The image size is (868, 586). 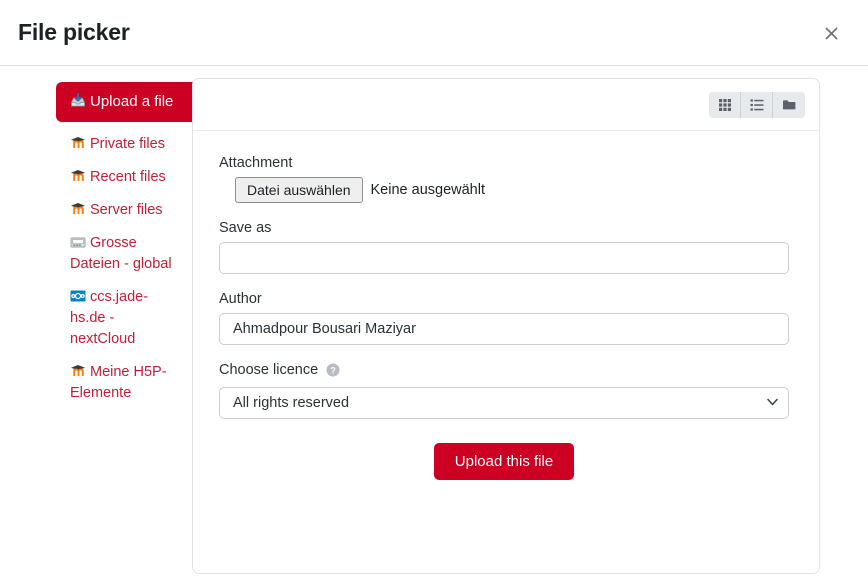 I want to click on sidebar-item-label: Private files, so click(x=127, y=143).